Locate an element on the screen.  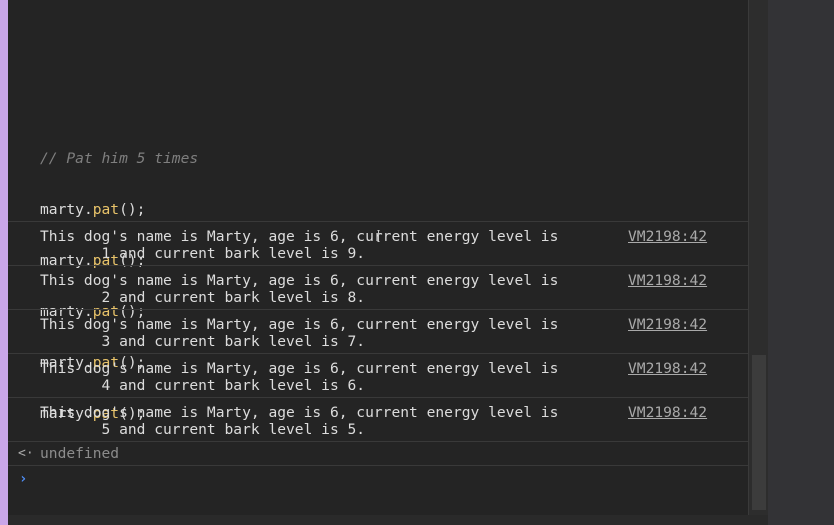
code-line: marty.pat(); is located at coordinates (119, 209).